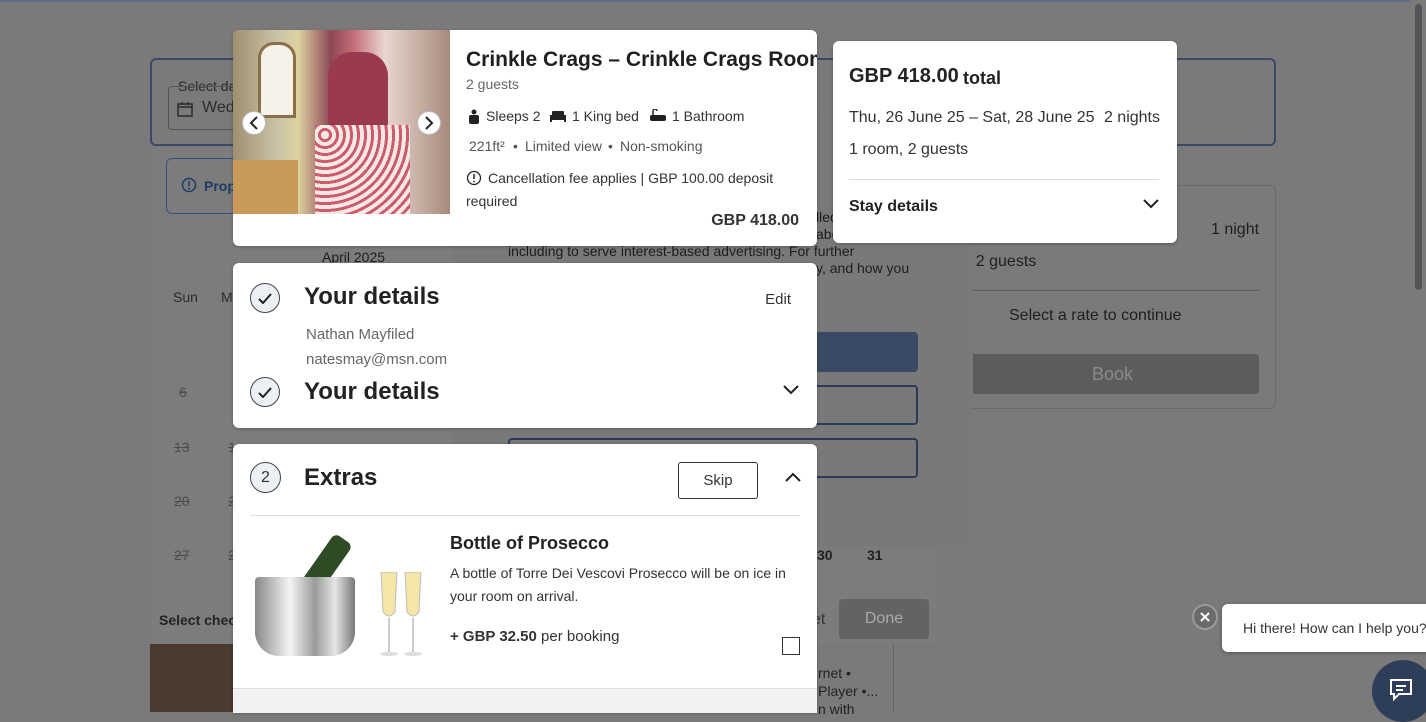 The height and width of the screenshot is (722, 1426). Describe the element at coordinates (493, 636) in the screenshot. I see `extra-price-amount: + GBP 32.50` at that location.